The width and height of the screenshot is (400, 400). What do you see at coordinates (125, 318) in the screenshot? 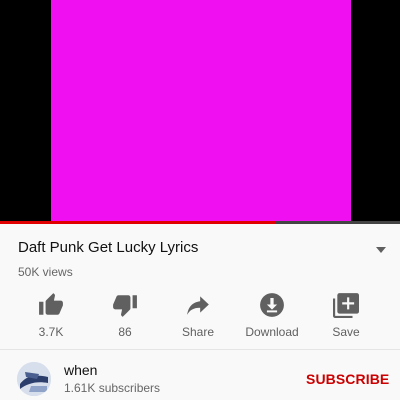
I see `dislike-button: 86` at bounding box center [125, 318].